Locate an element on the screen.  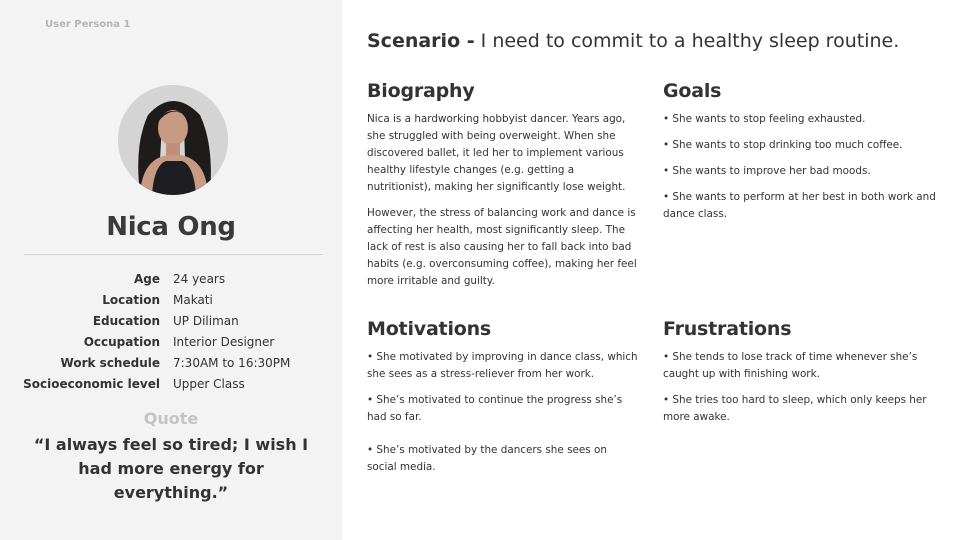
divider is located at coordinates (173, 254).